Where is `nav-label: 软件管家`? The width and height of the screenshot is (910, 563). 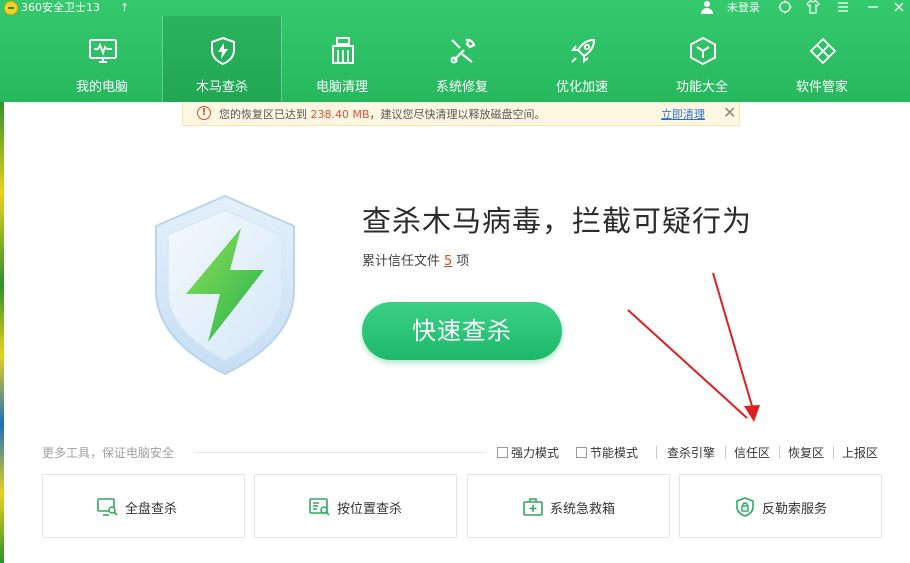 nav-label: 软件管家 is located at coordinates (821, 87).